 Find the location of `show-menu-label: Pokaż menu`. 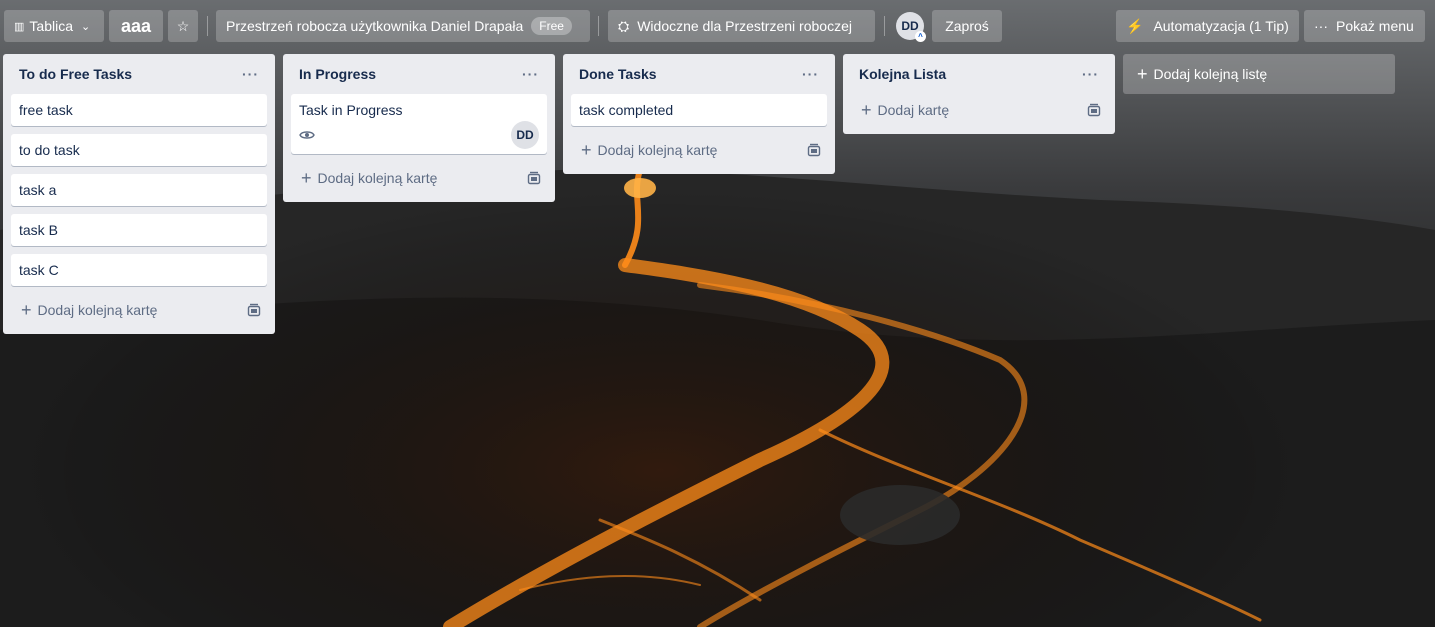

show-menu-label: Pokaż menu is located at coordinates (1375, 26).